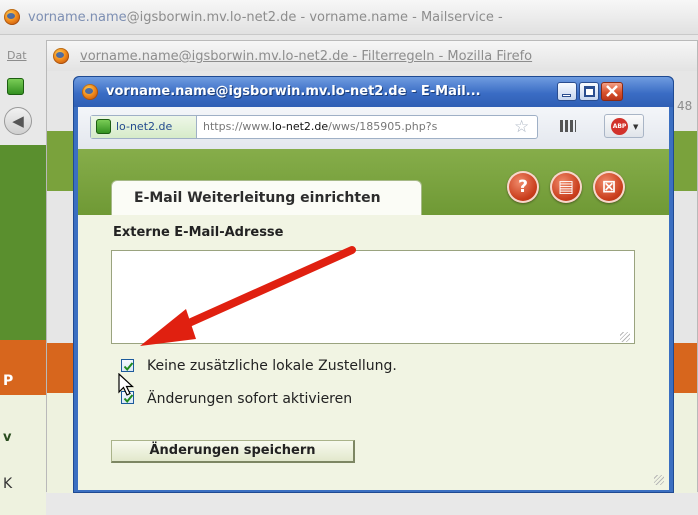  I want to click on rss-icon, so click(15, 86).